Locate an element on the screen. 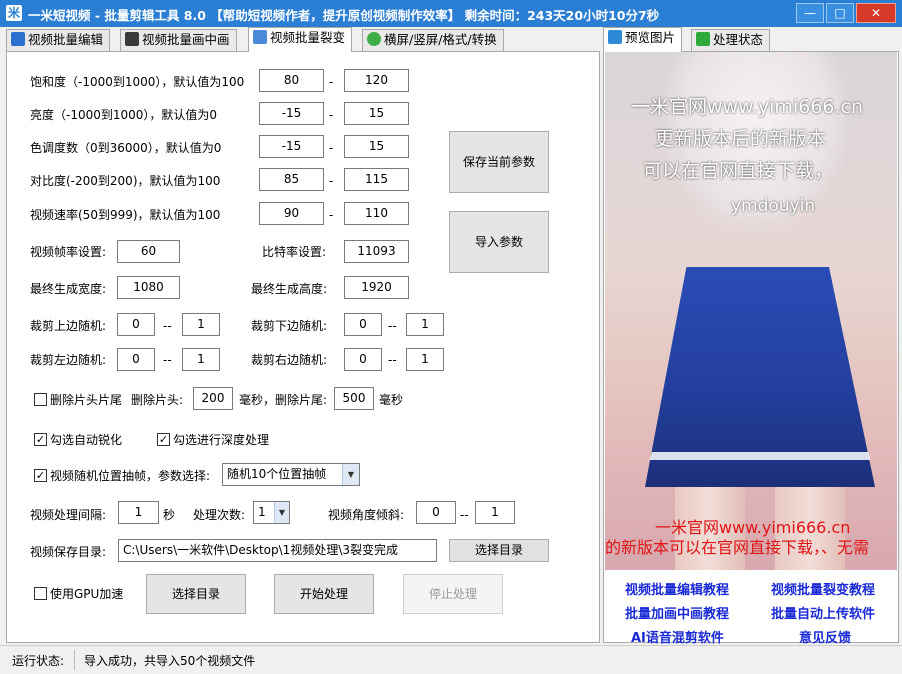 The height and width of the screenshot is (674, 902). deep-process-checkbox: ✓ is located at coordinates (163, 439).